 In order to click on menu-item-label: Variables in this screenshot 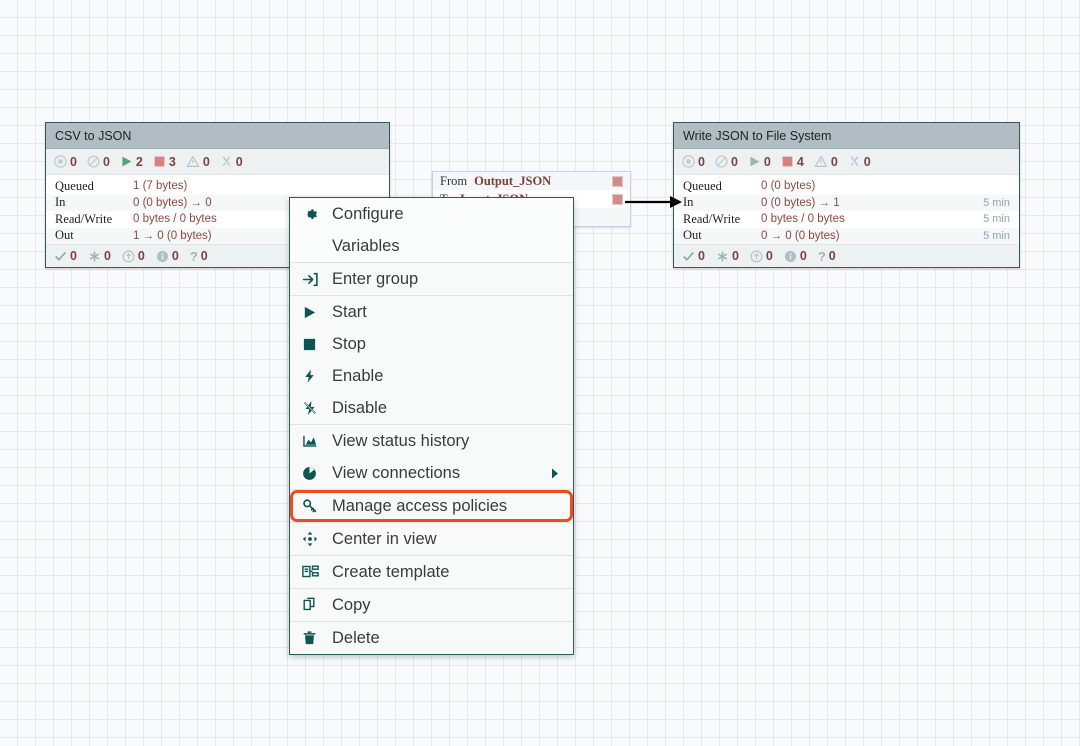, I will do `click(366, 245)`.